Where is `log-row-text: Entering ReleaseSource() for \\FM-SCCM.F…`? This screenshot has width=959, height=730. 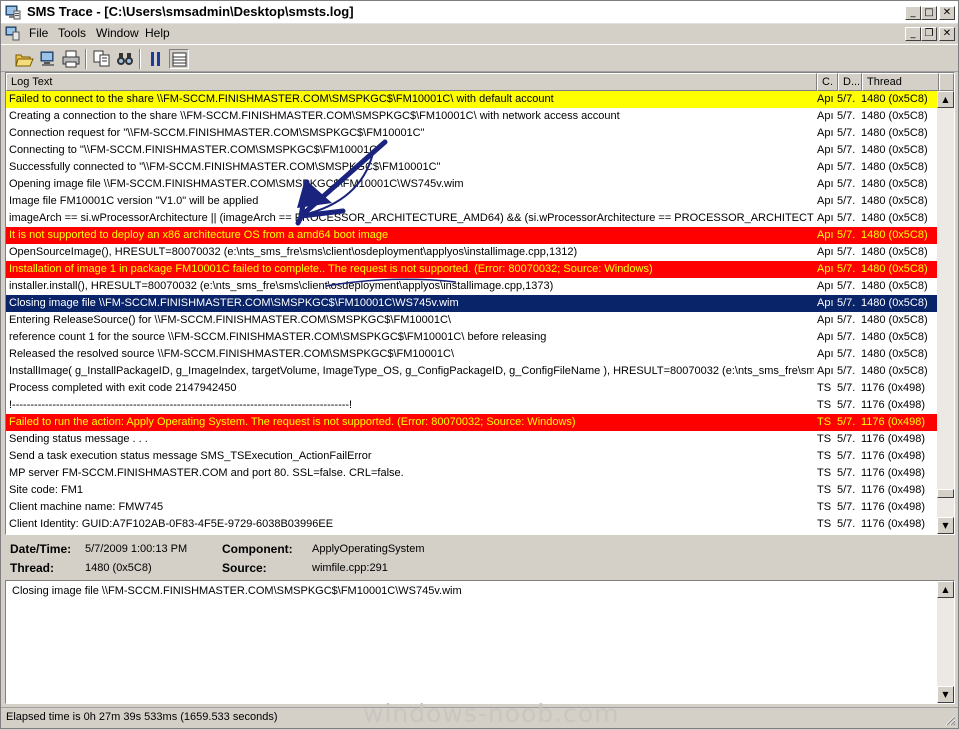
log-row-text: Entering ReleaseSource() for \\FM-SCCM.F… is located at coordinates (230, 320).